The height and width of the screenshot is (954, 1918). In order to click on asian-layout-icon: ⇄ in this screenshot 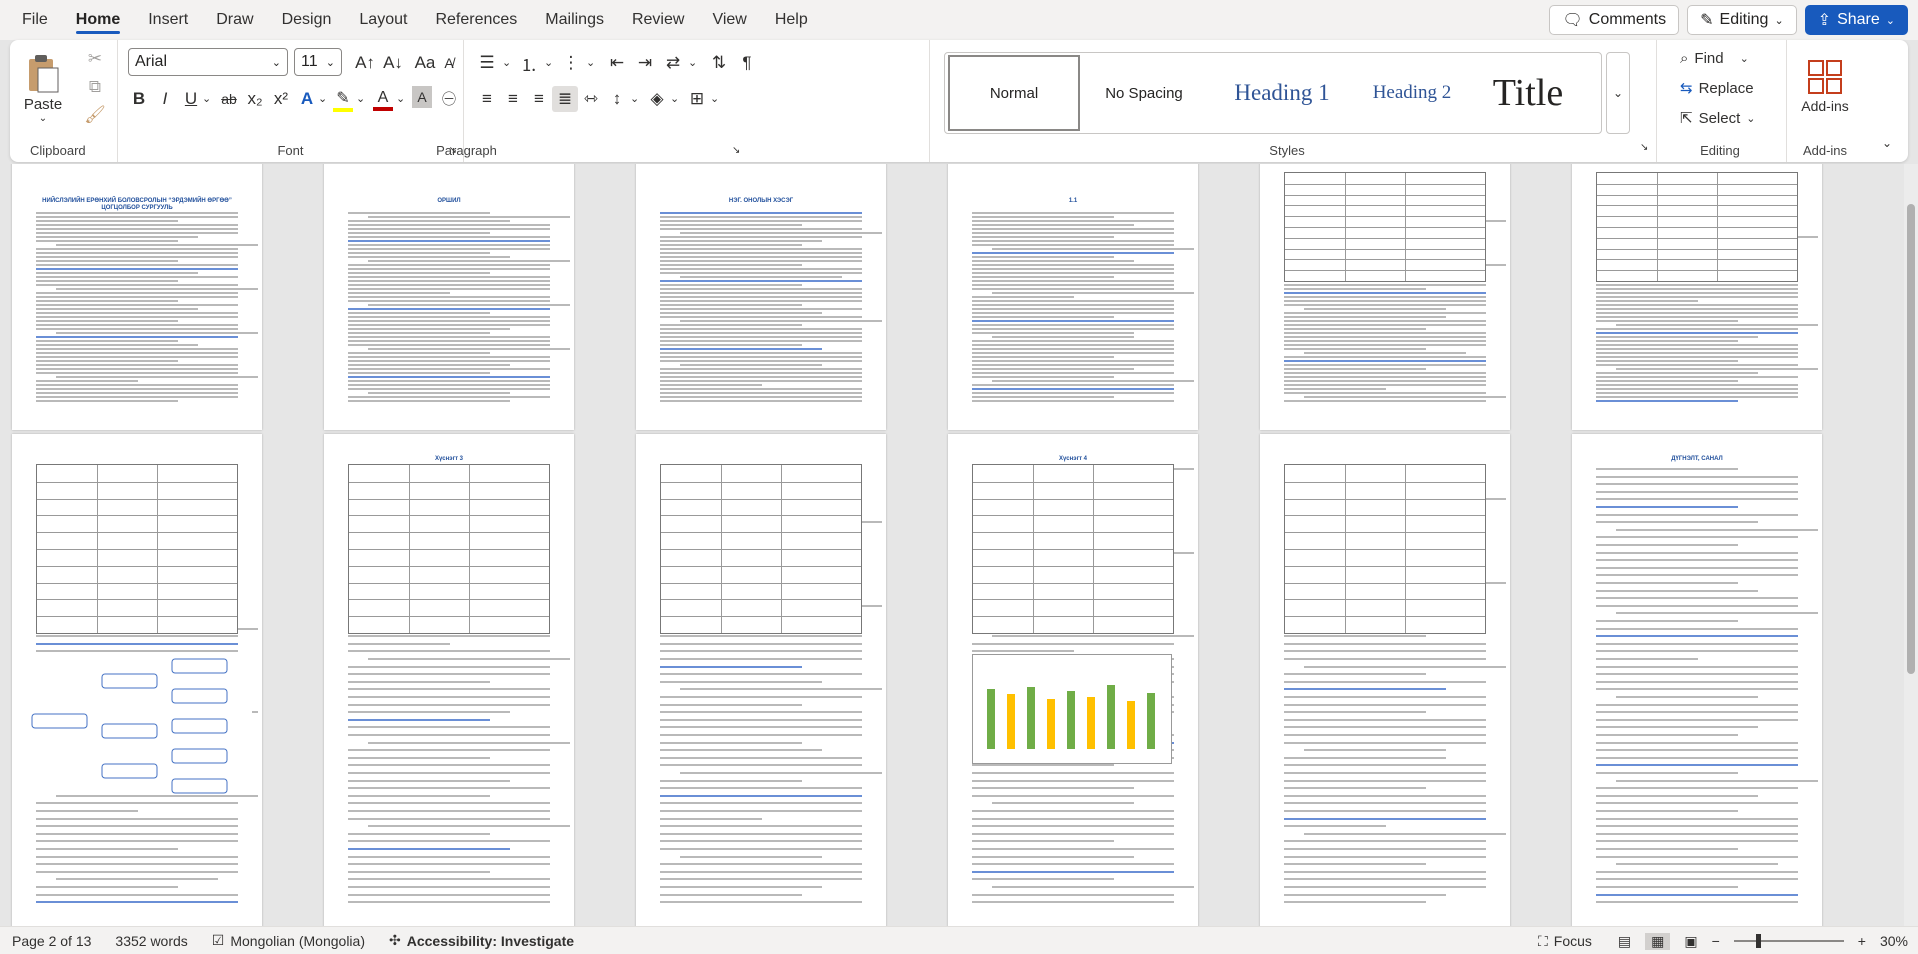, I will do `click(673, 63)`.